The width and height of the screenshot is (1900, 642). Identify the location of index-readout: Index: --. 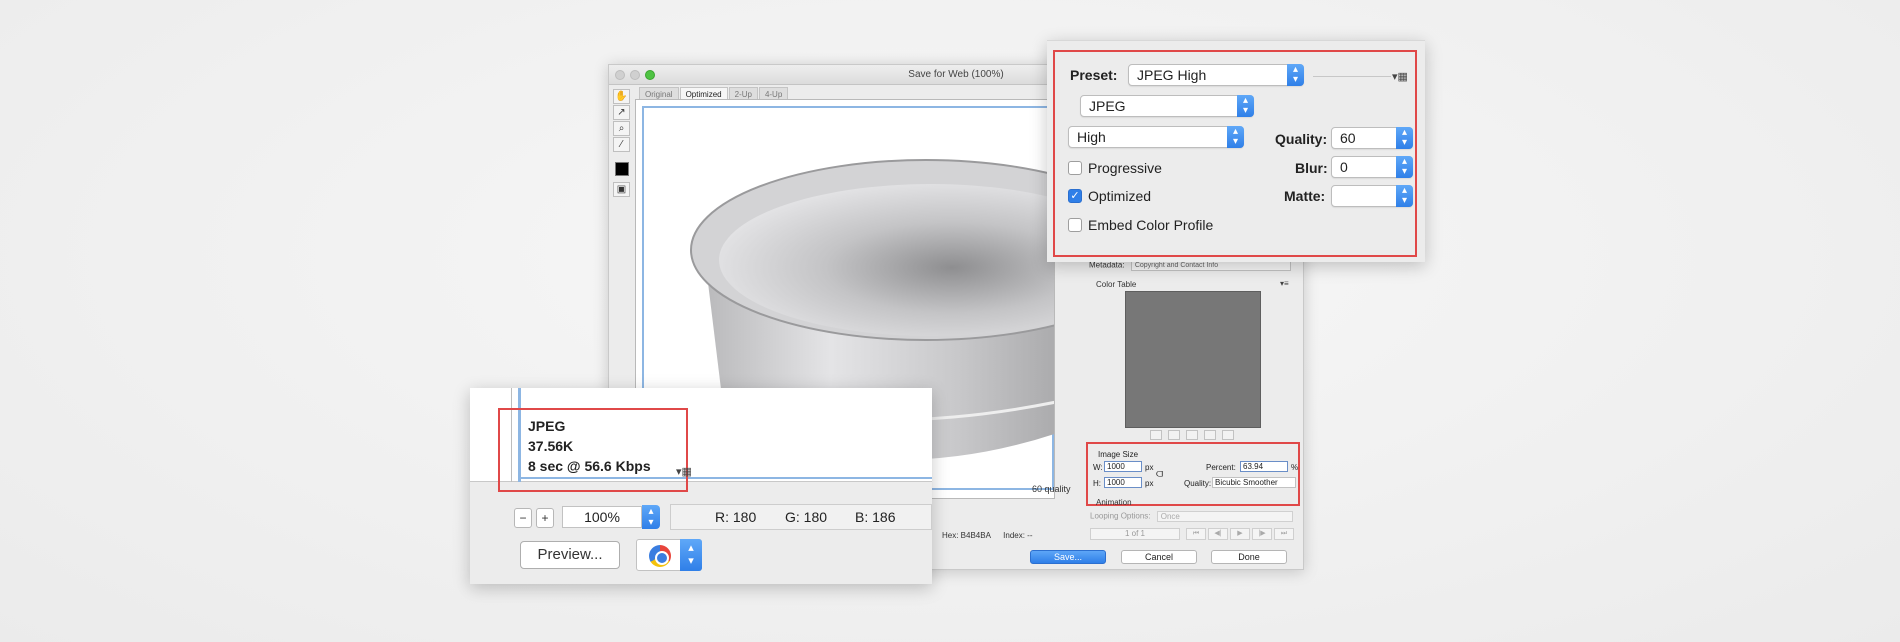
(1018, 535).